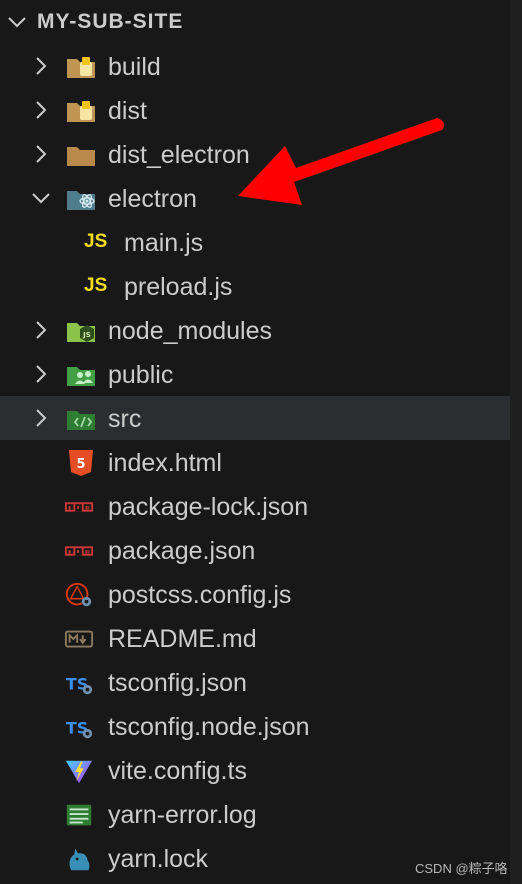 This screenshot has height=884, width=522. I want to click on tree-item-readme-md: README.md, so click(255, 638).